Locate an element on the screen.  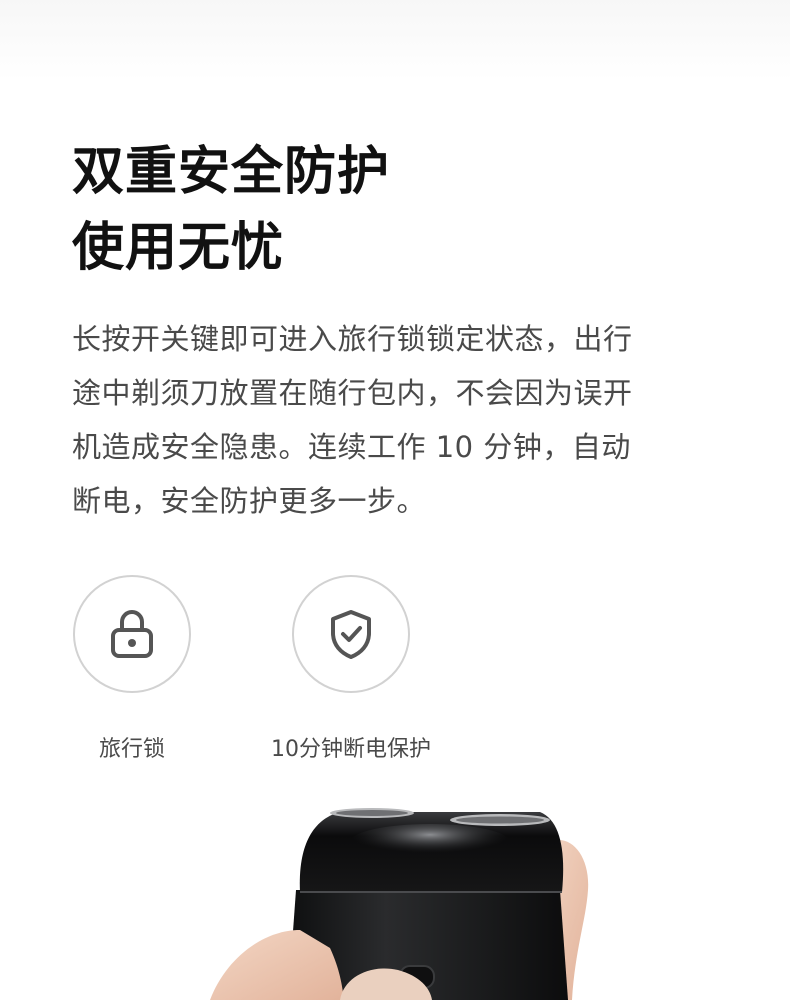
shield-check-icon is located at coordinates (351, 634).